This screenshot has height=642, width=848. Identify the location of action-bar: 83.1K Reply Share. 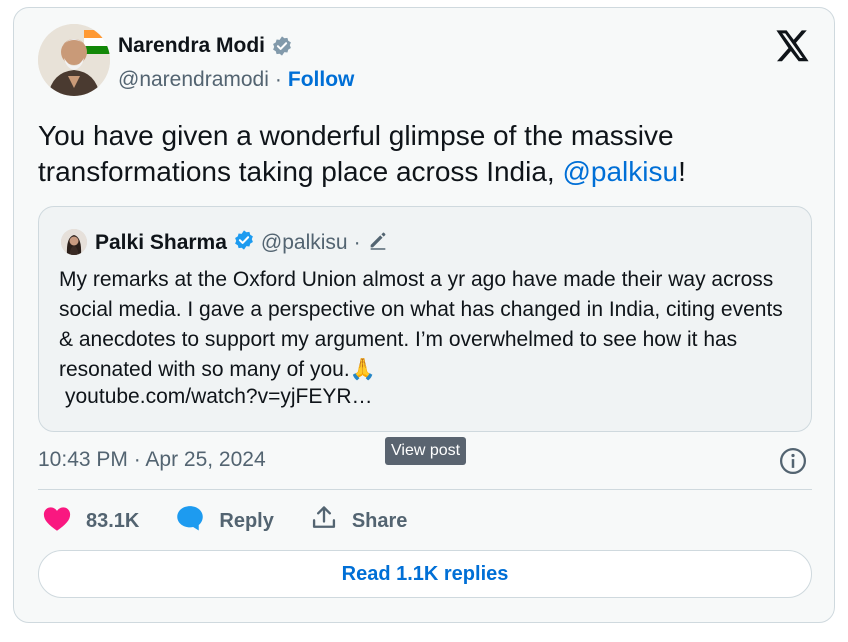
(242, 521).